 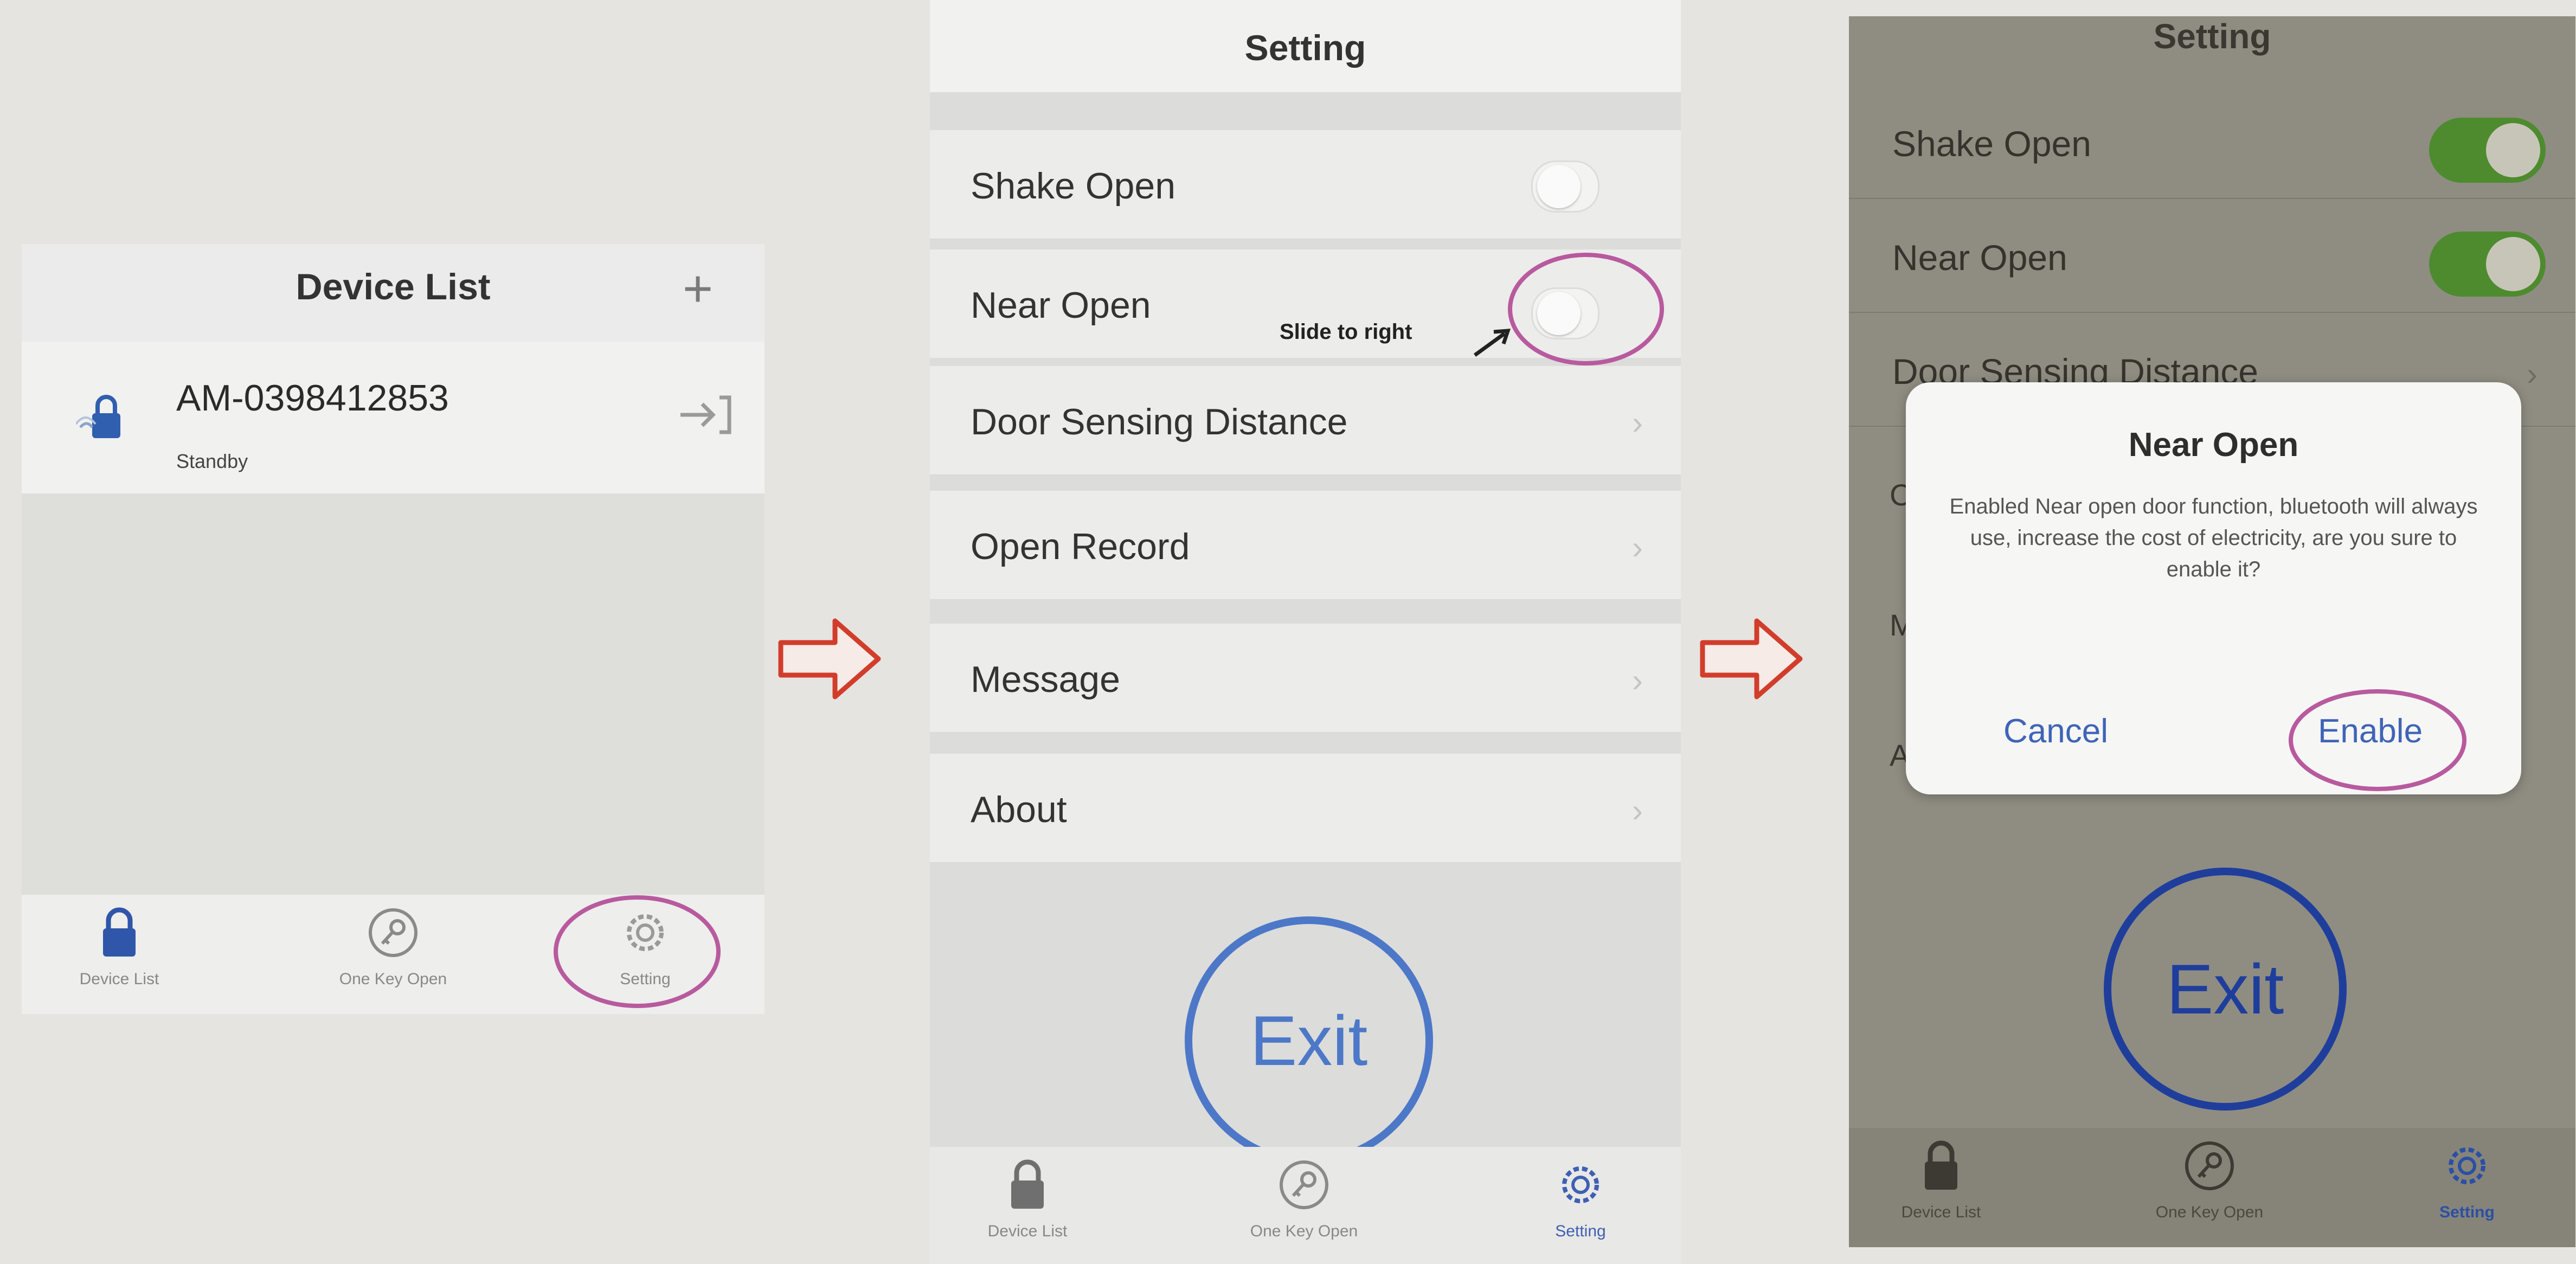 I want to click on lock-device-icon, so click(x=98, y=417).